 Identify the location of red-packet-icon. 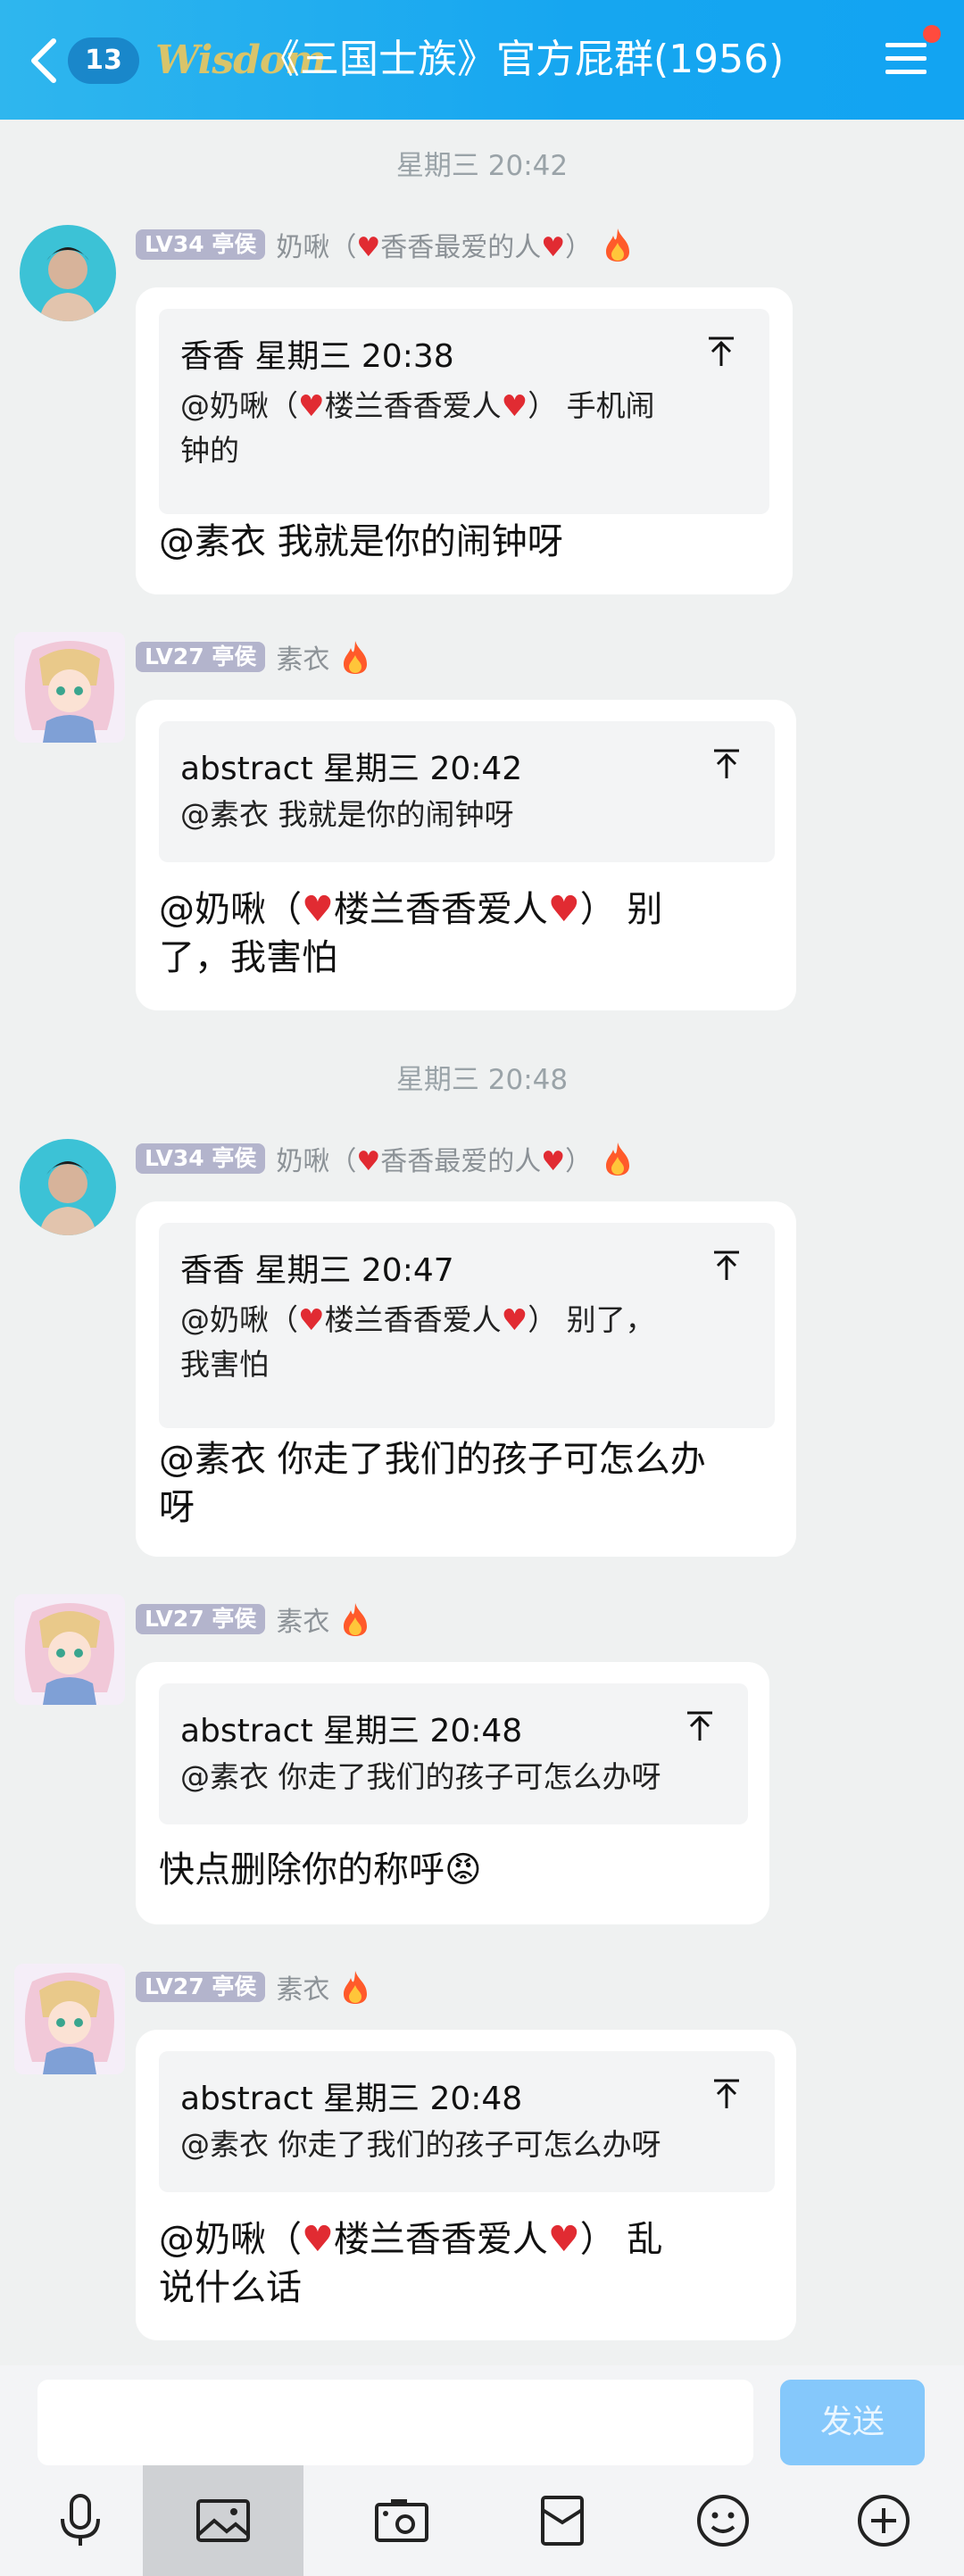
(562, 2521).